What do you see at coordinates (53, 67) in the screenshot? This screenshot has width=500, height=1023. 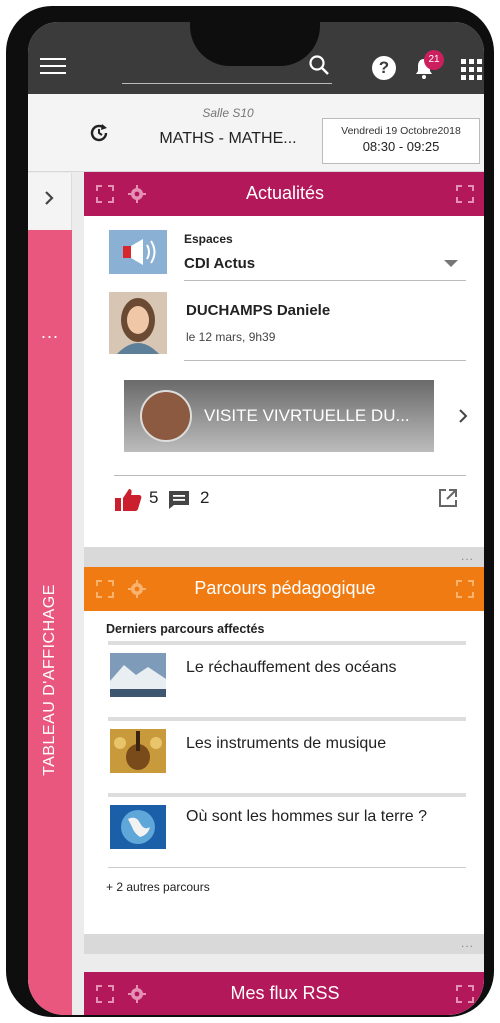 I see `menu-icon` at bounding box center [53, 67].